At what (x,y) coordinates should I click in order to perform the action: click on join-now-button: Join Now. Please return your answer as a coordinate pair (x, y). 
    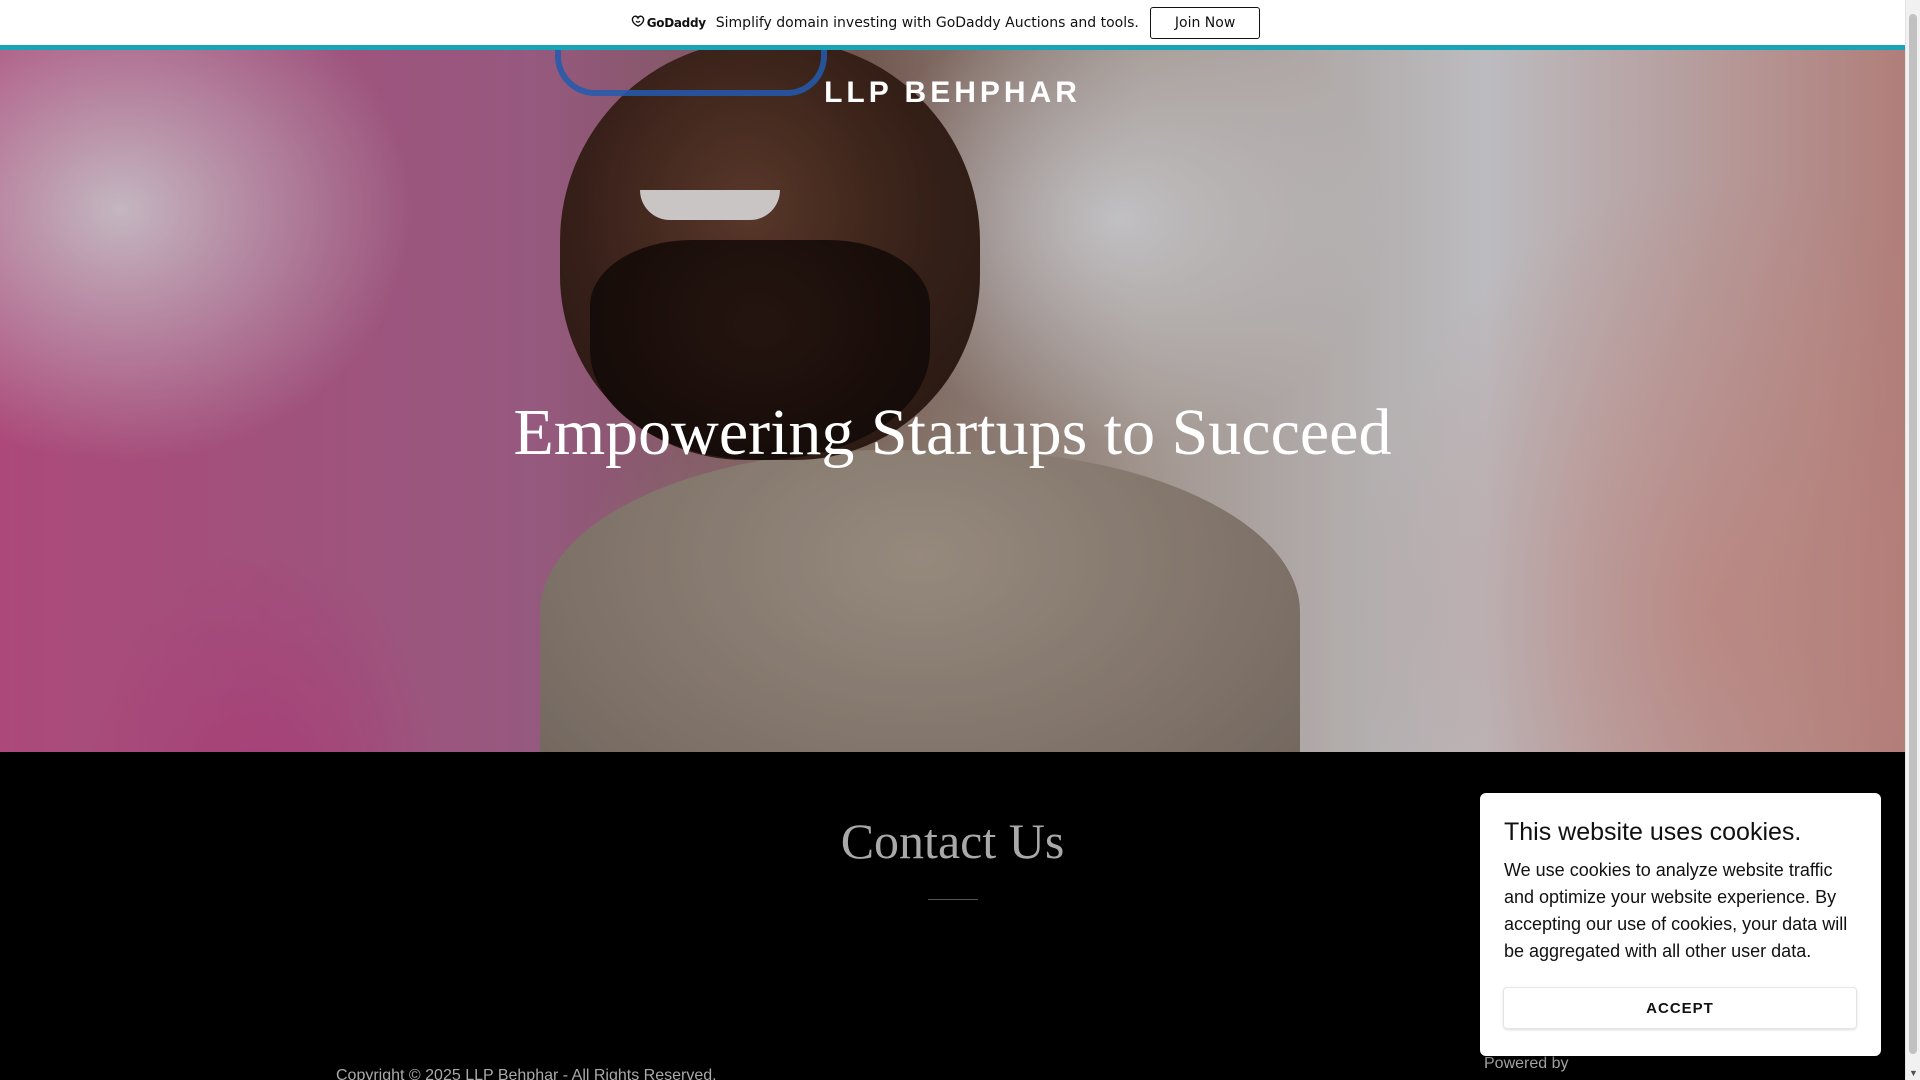
    Looking at the image, I should click on (1205, 22).